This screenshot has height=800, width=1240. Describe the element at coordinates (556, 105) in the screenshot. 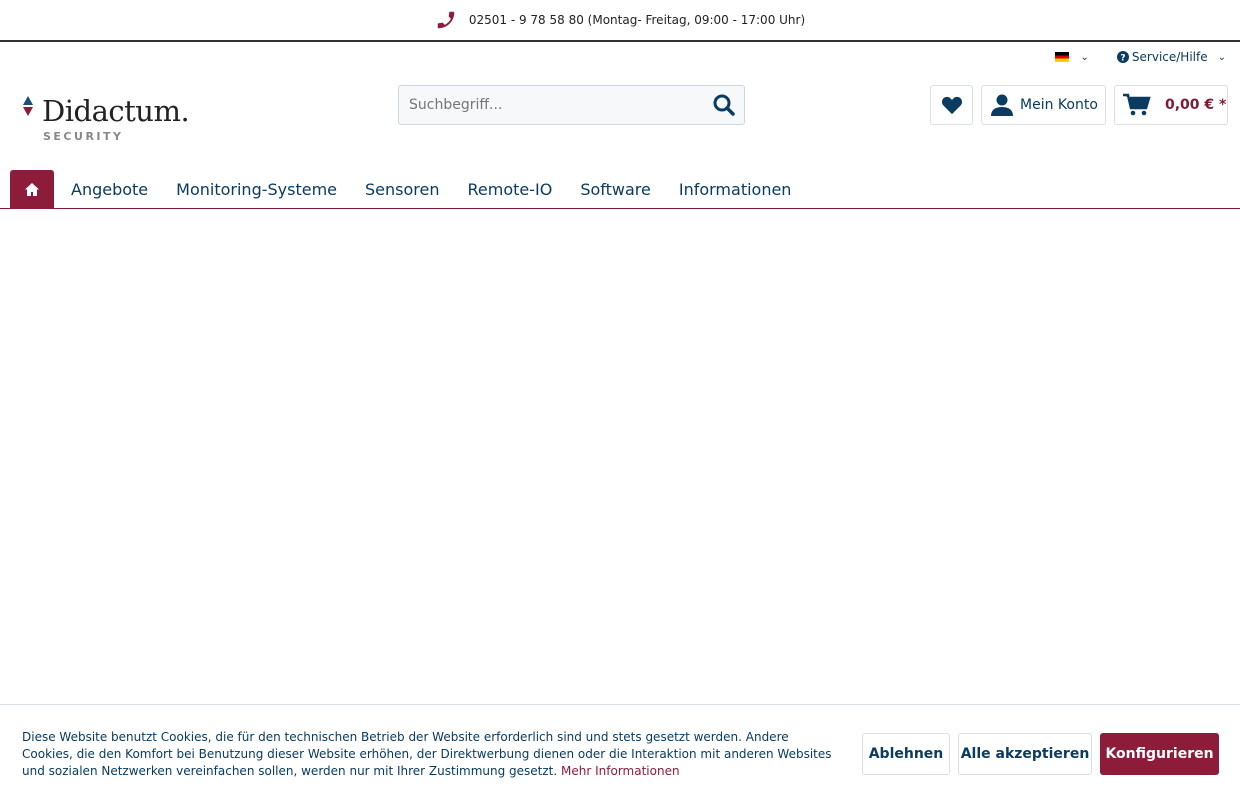

I see `search-input` at that location.